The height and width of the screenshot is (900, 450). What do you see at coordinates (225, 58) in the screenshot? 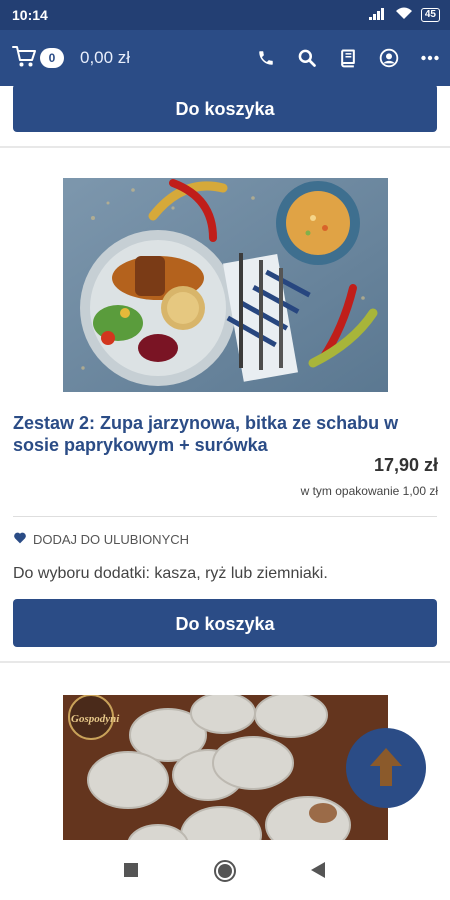
I see `app-bar: 0 0,00 zł` at bounding box center [225, 58].